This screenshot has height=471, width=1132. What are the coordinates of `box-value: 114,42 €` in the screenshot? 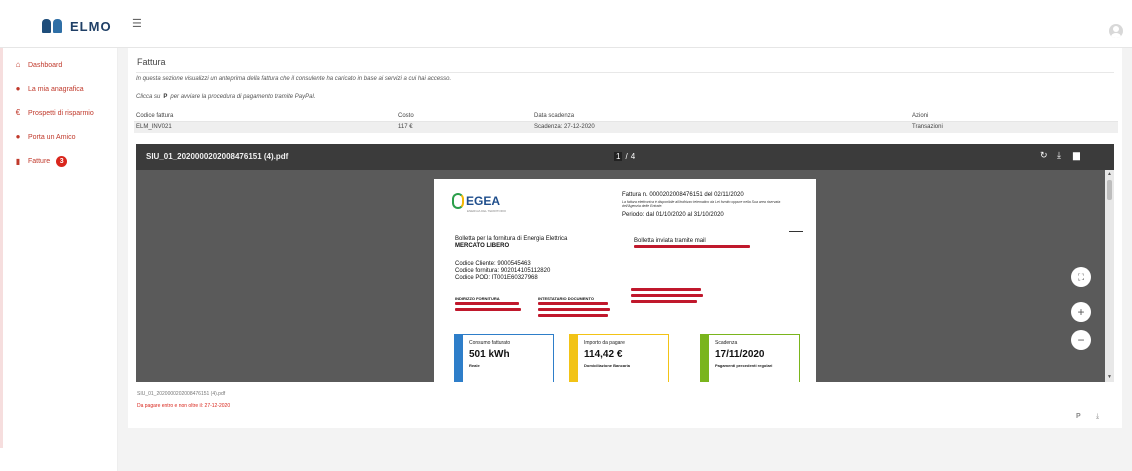 It's located at (603, 354).